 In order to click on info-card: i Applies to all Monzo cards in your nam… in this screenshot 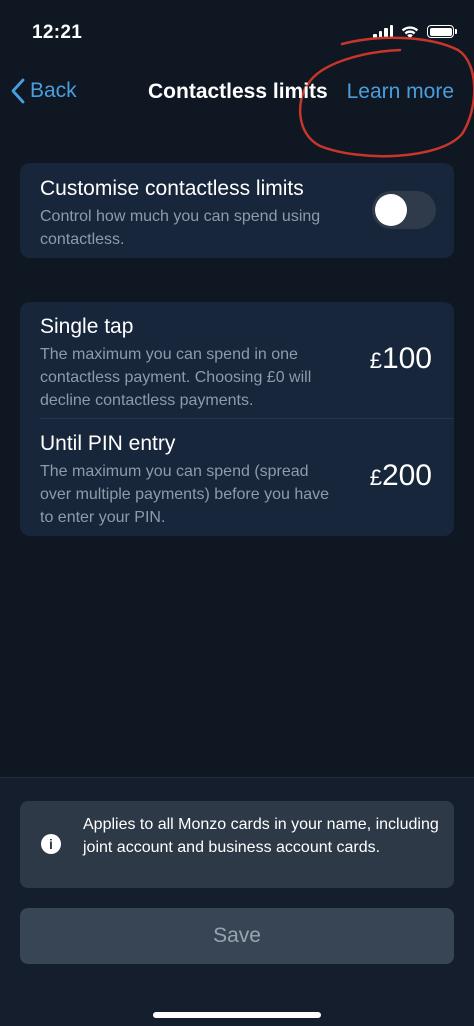, I will do `click(237, 844)`.